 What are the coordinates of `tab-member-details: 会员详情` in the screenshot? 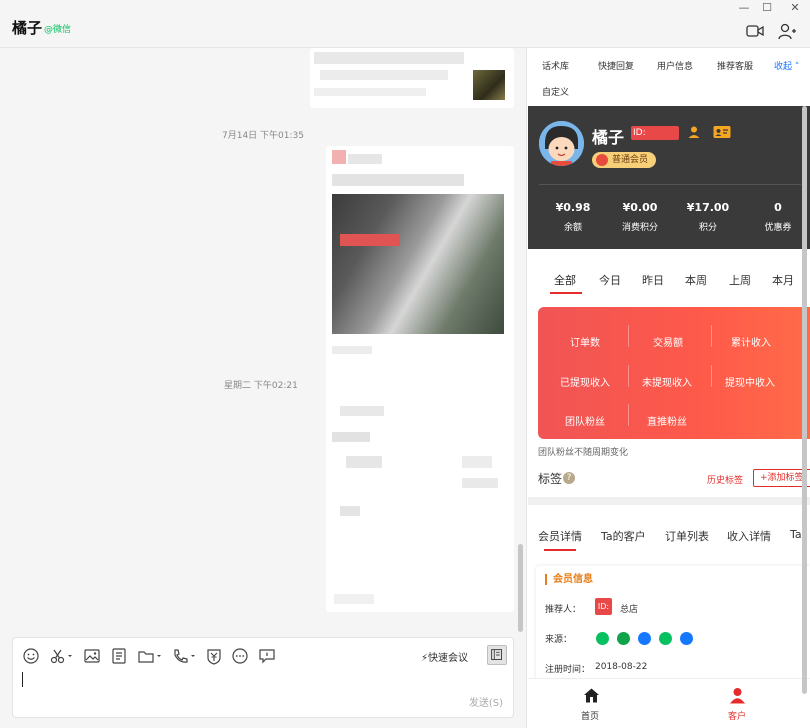 It's located at (560, 536).